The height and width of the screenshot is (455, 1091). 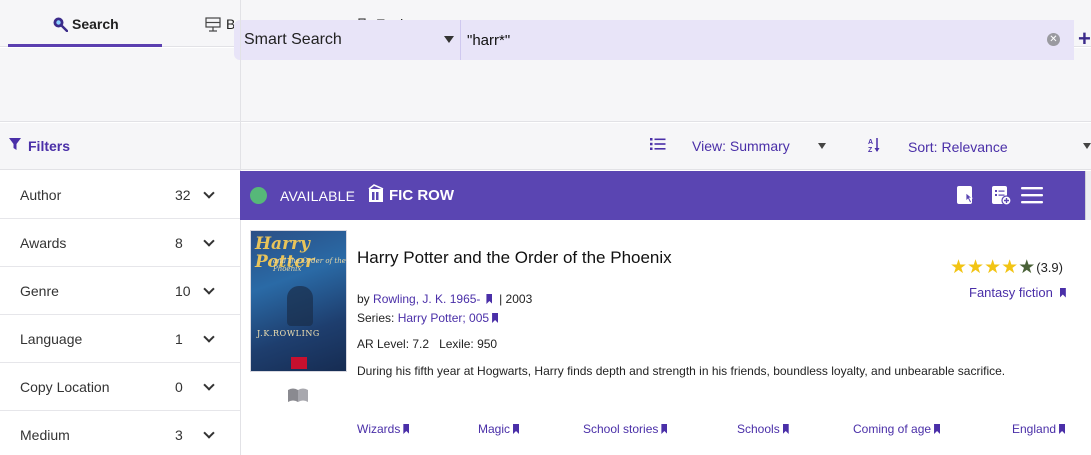 I want to click on bookshelf-icon, so click(x=213, y=24).